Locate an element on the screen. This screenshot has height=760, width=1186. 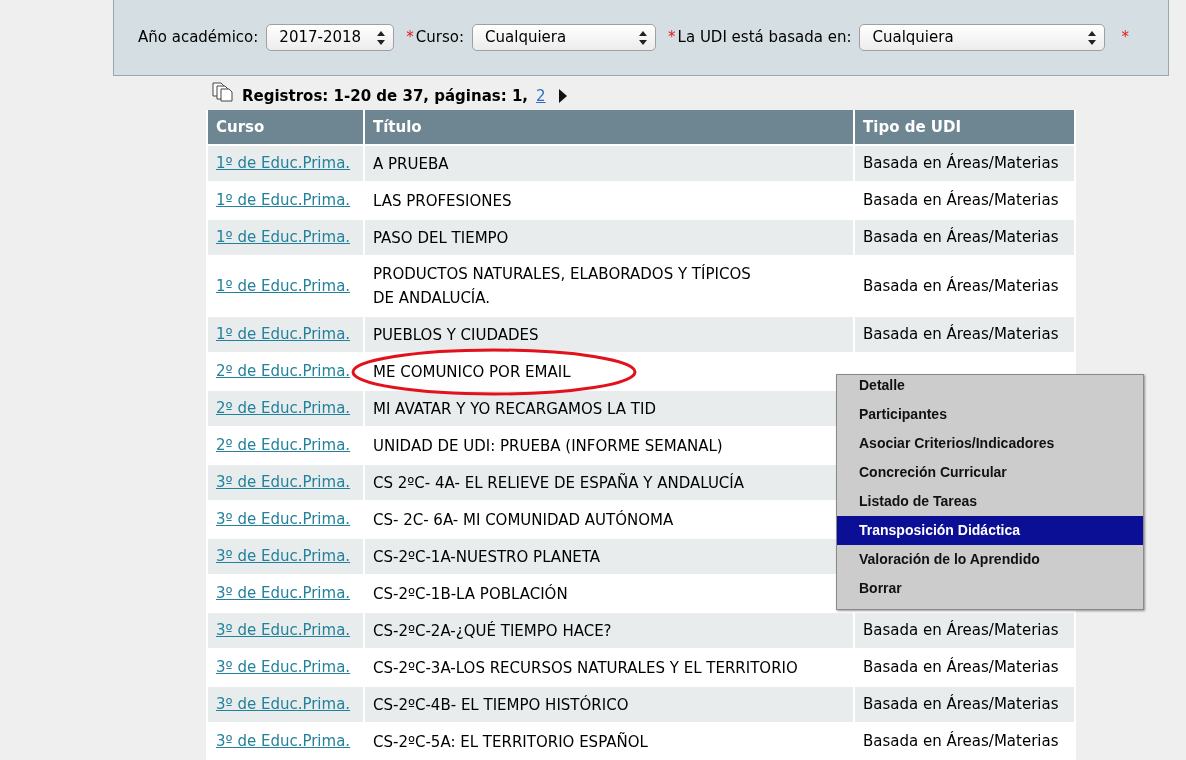
title-text: ME COMUNICO POR EMAIL is located at coordinates (471, 371).